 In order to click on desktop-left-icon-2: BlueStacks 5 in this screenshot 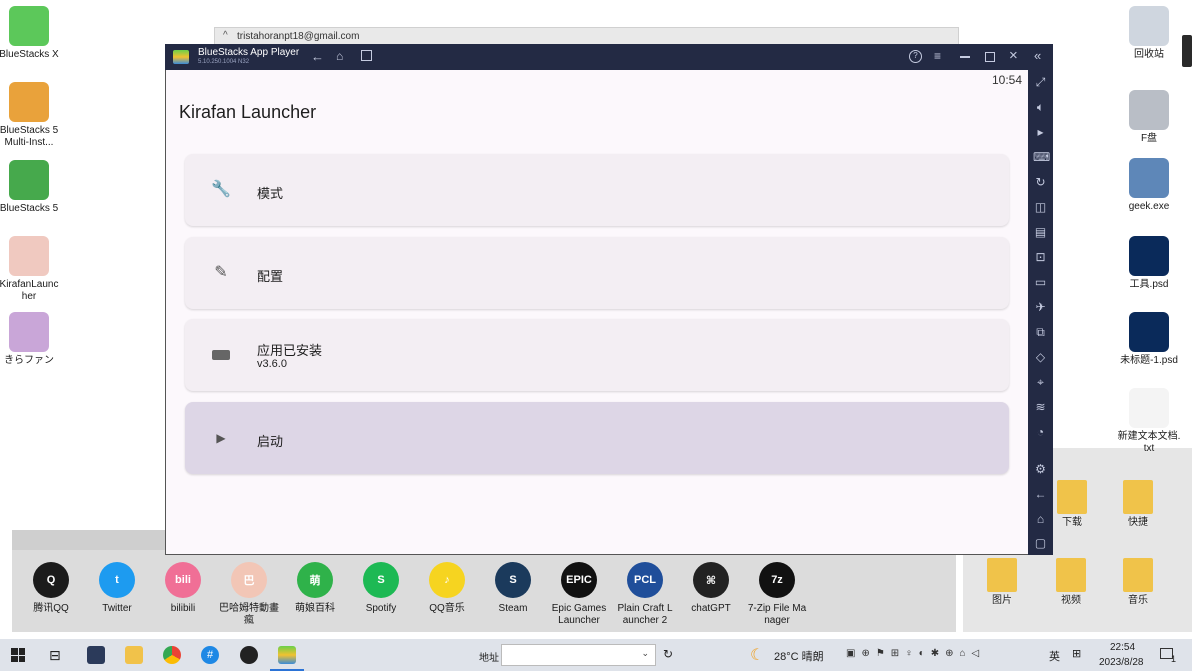, I will do `click(30, 187)`.